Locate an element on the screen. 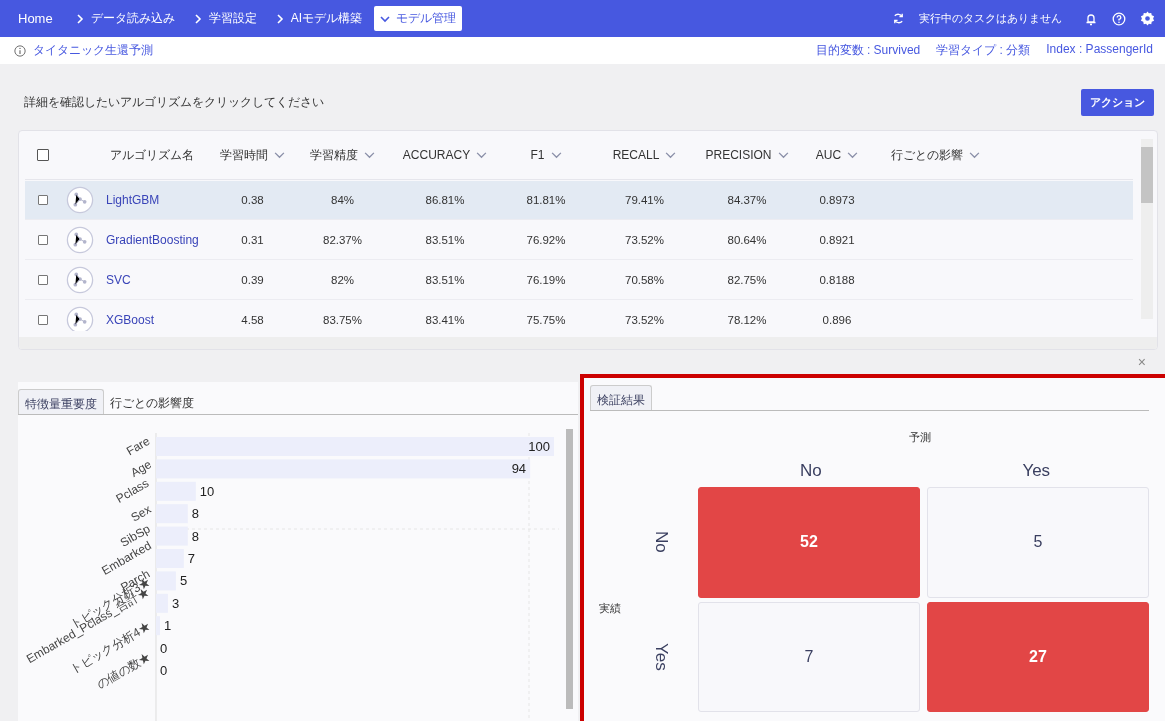  table-cell: 75.75% is located at coordinates (546, 320).